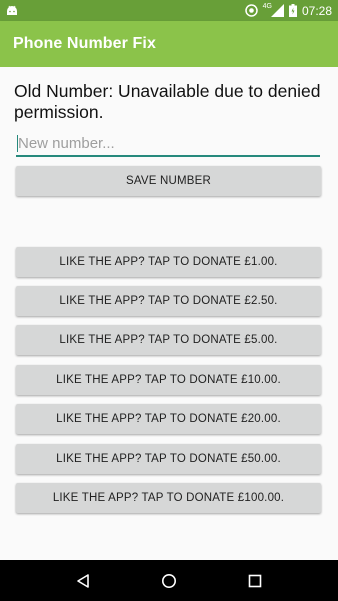 The height and width of the screenshot is (601, 338). What do you see at coordinates (292, 10) in the screenshot?
I see `battery-icon` at bounding box center [292, 10].